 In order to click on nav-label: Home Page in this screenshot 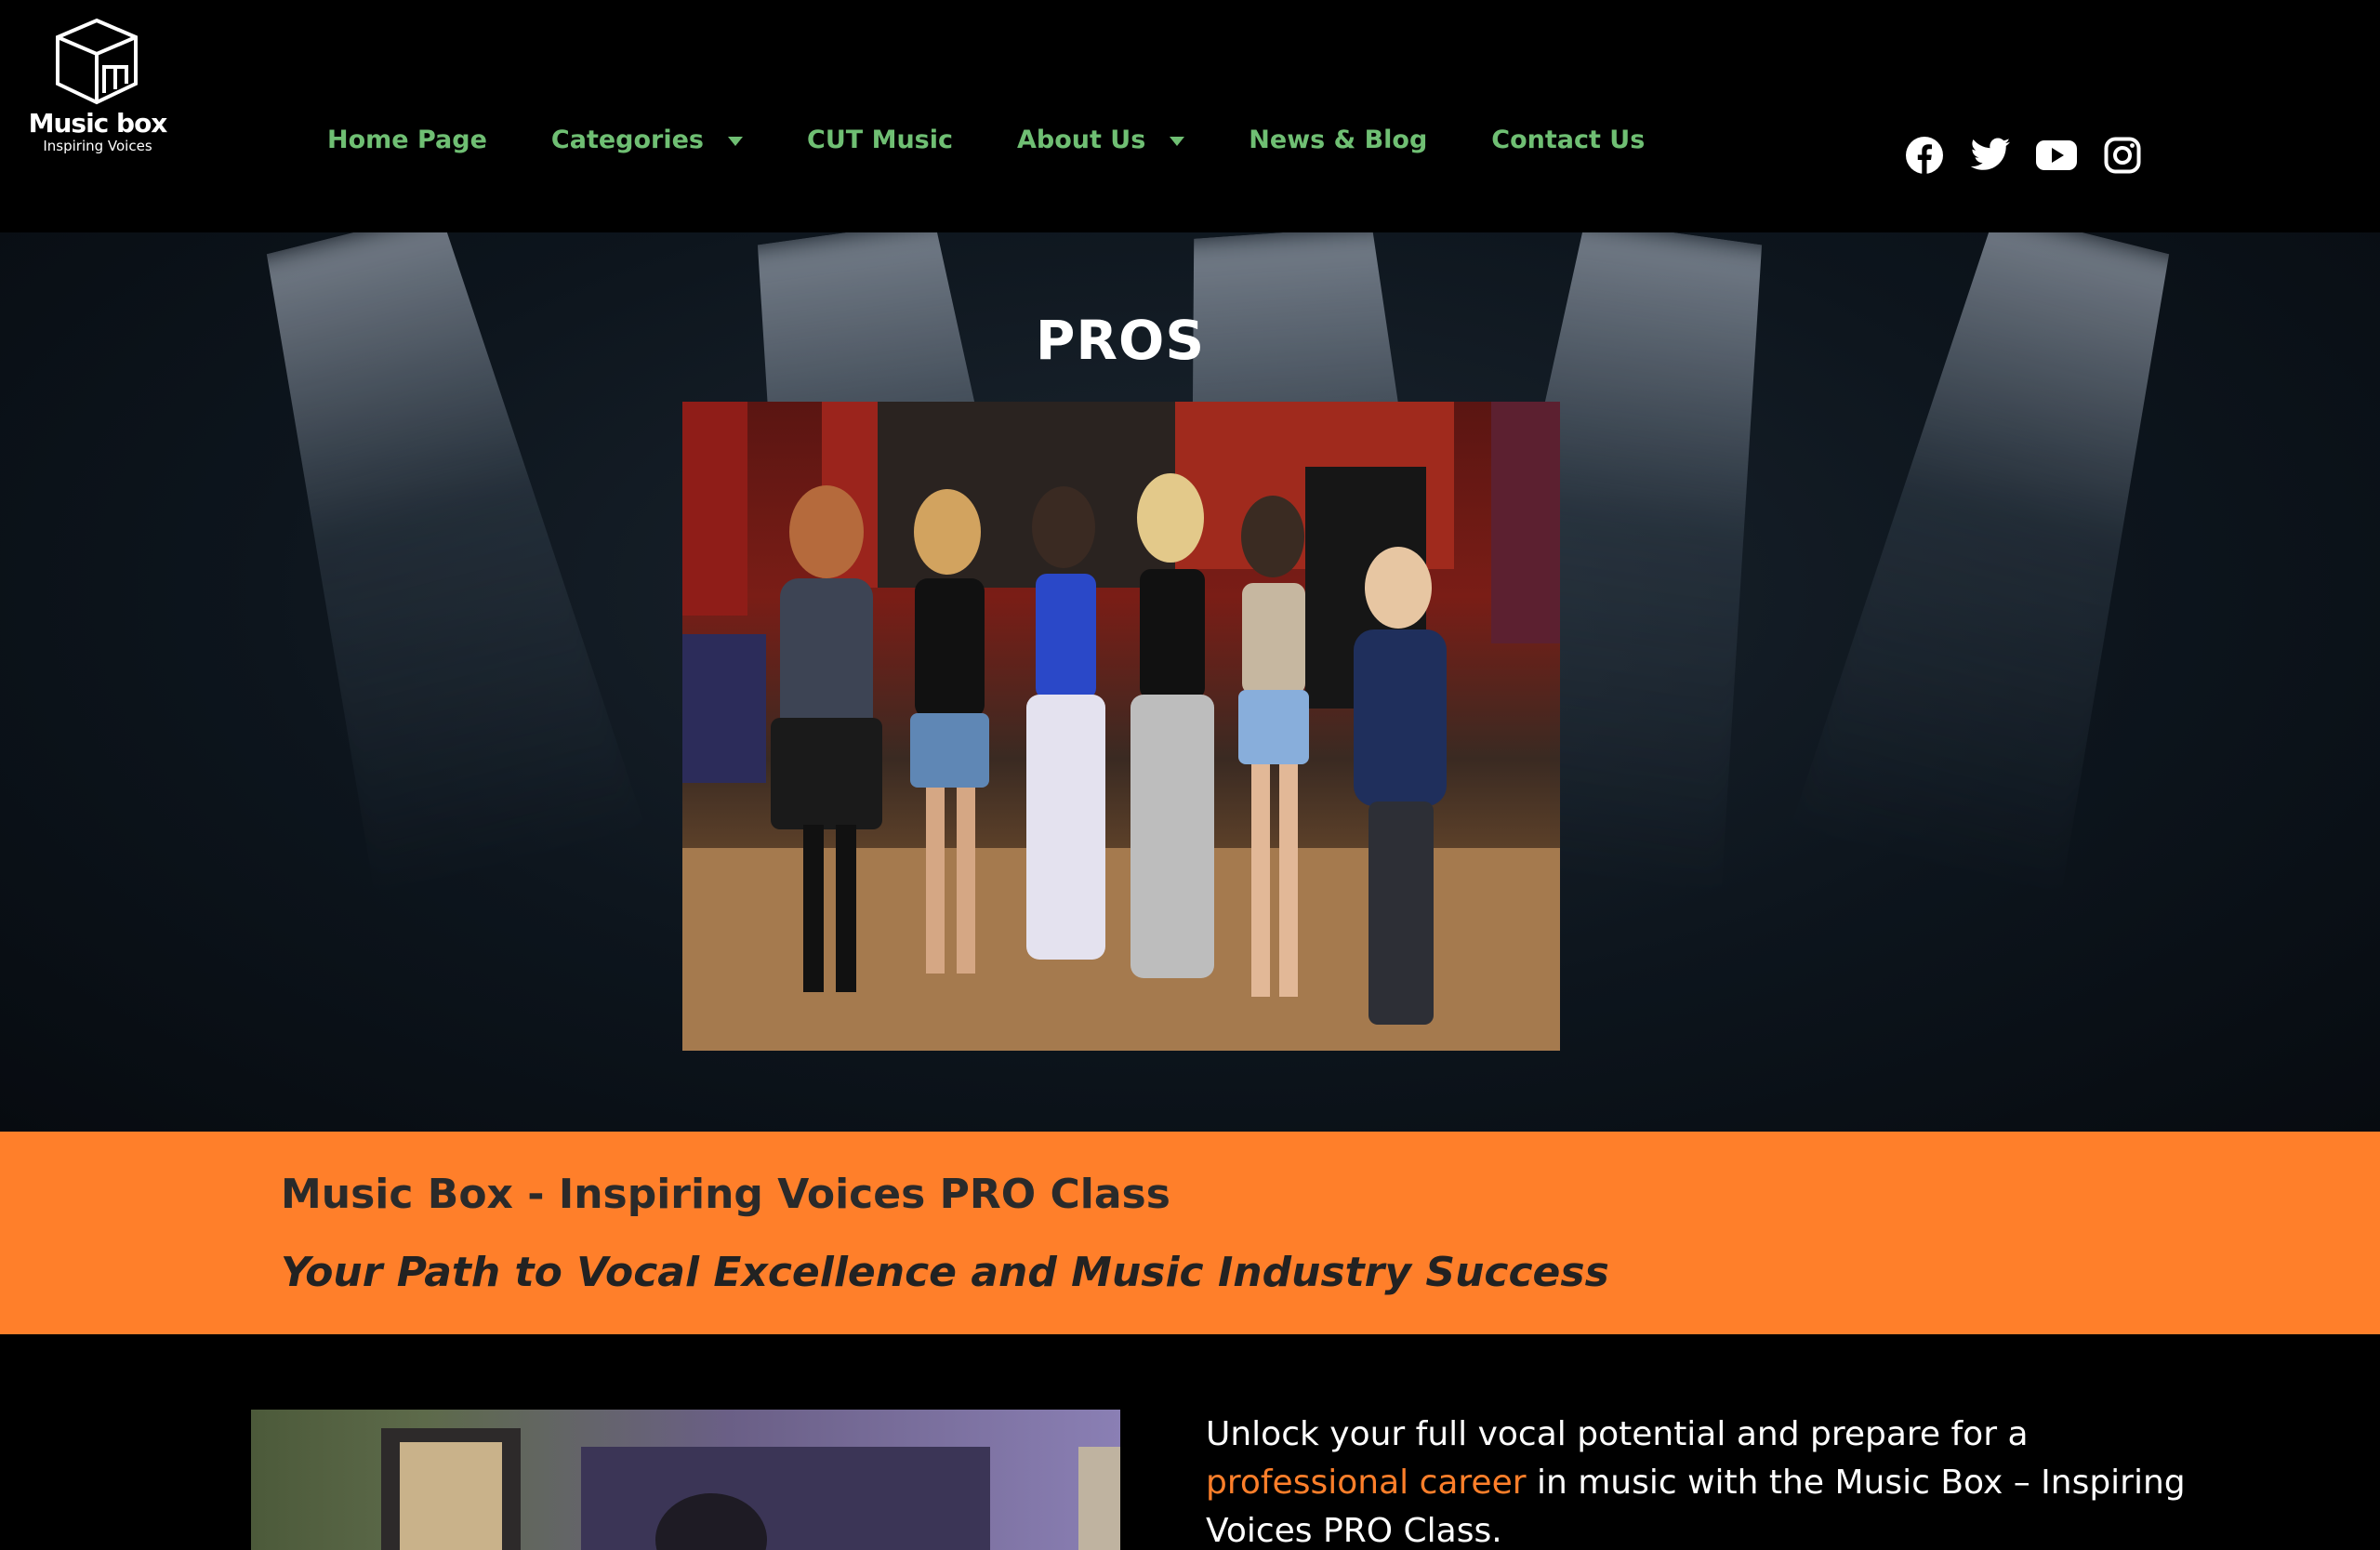, I will do `click(407, 140)`.